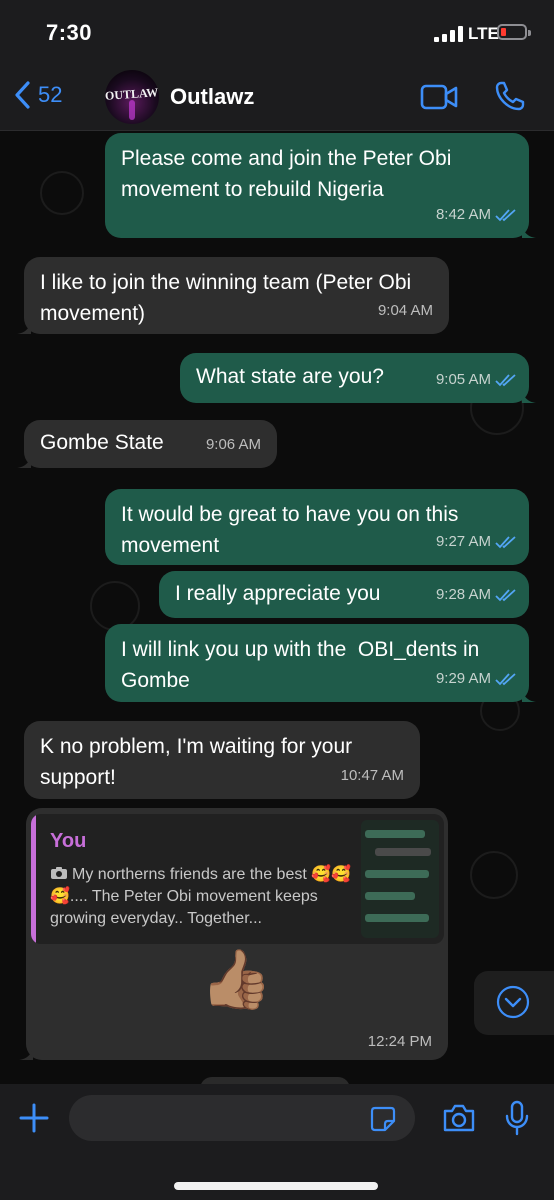  Describe the element at coordinates (22, 95) in the screenshot. I see `back-chevron-icon` at that location.